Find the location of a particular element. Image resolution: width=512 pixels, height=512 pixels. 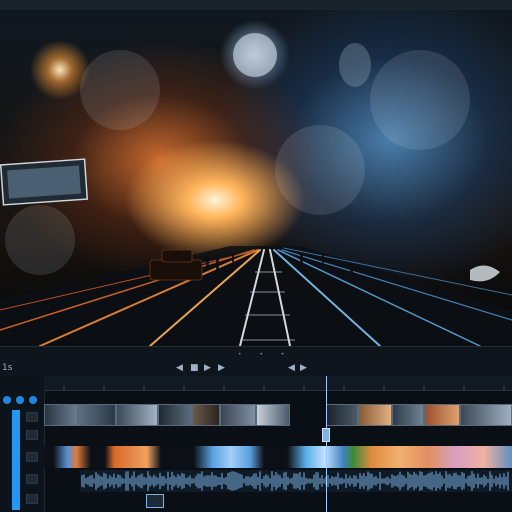

waveform is located at coordinates (296, 481).